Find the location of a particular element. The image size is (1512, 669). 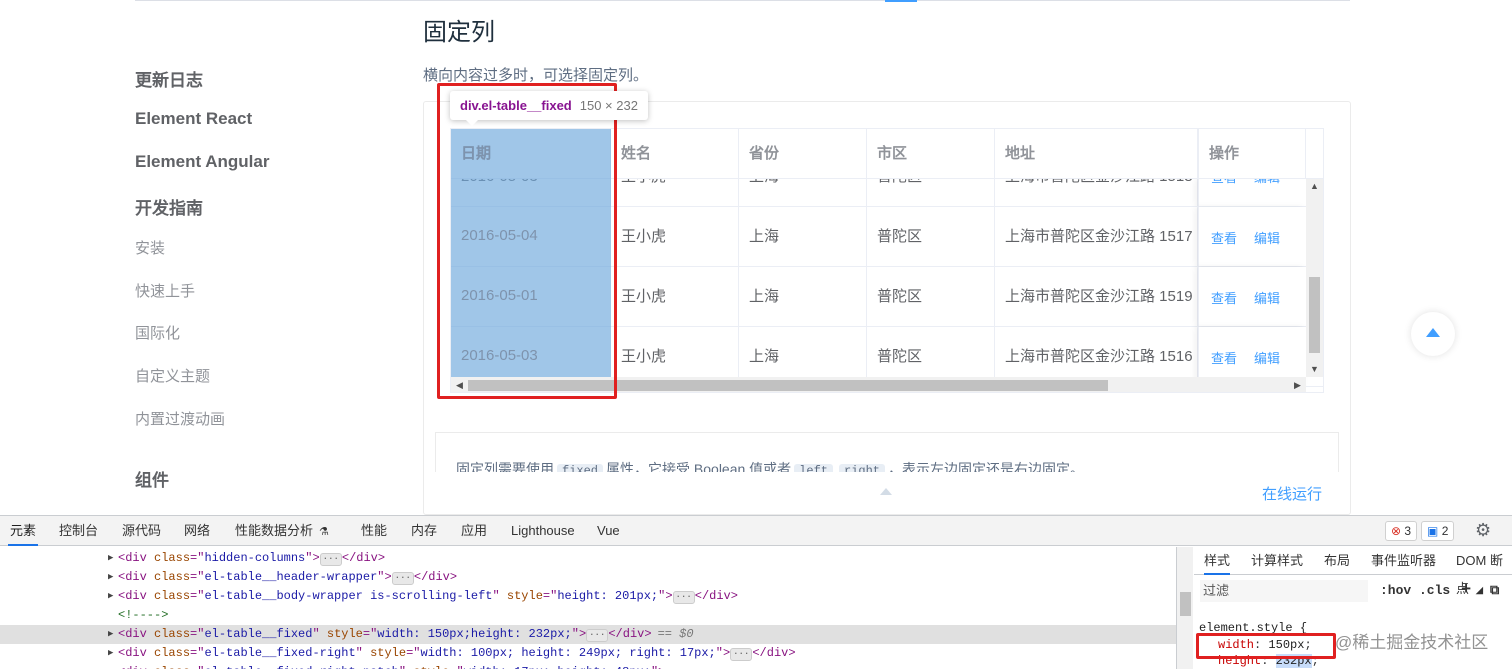

dom-node-markup: <div class="hidden-columns"> ··· </div> is located at coordinates (252, 558).